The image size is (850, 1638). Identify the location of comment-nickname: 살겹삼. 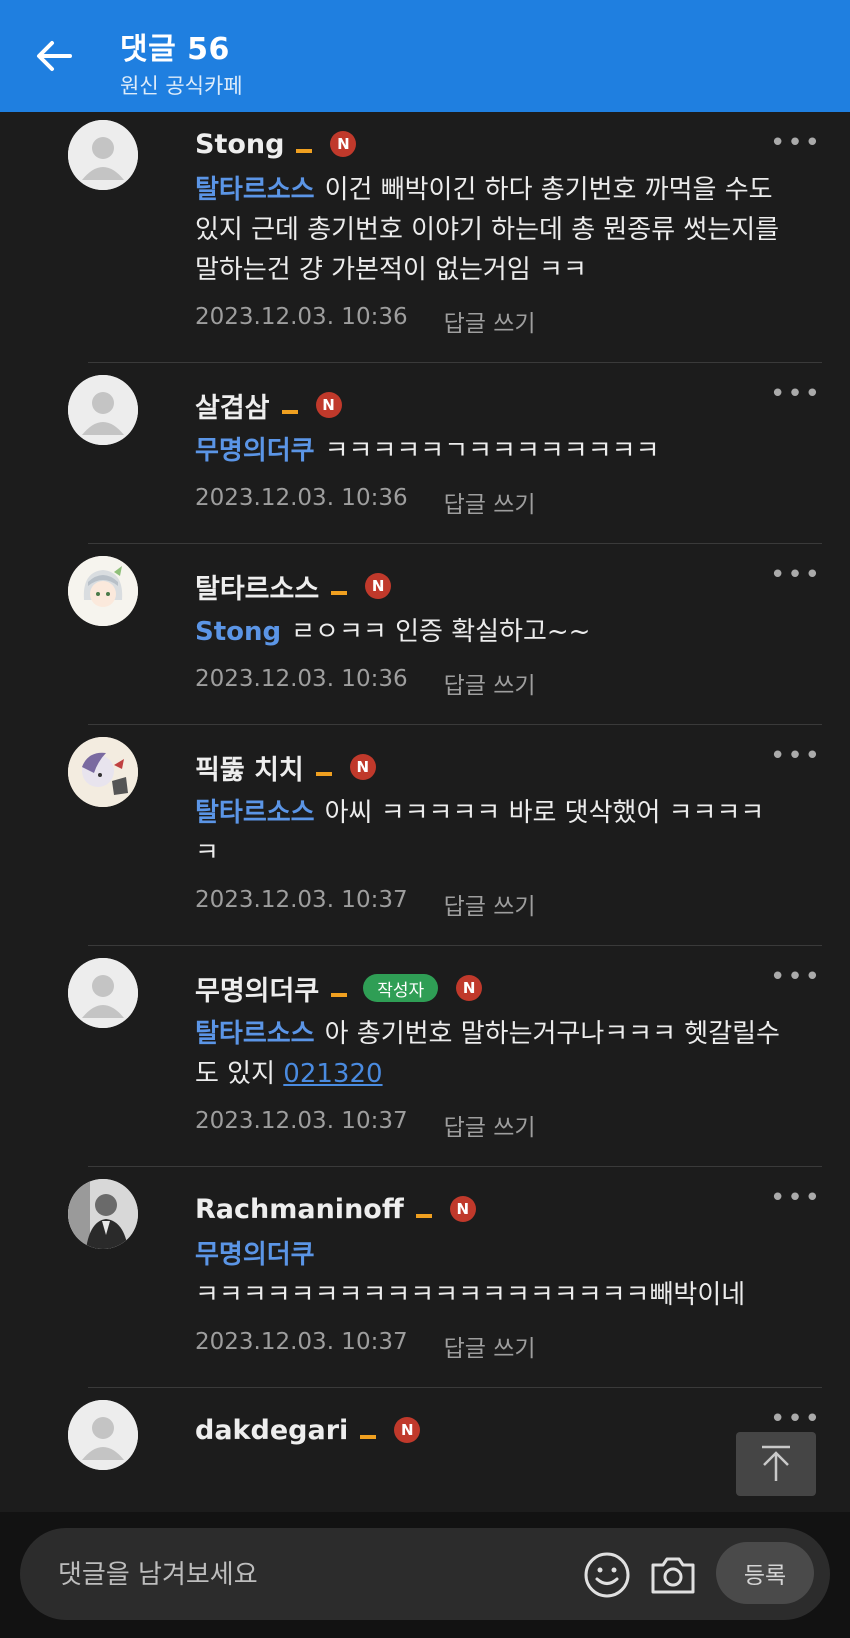
(232, 405).